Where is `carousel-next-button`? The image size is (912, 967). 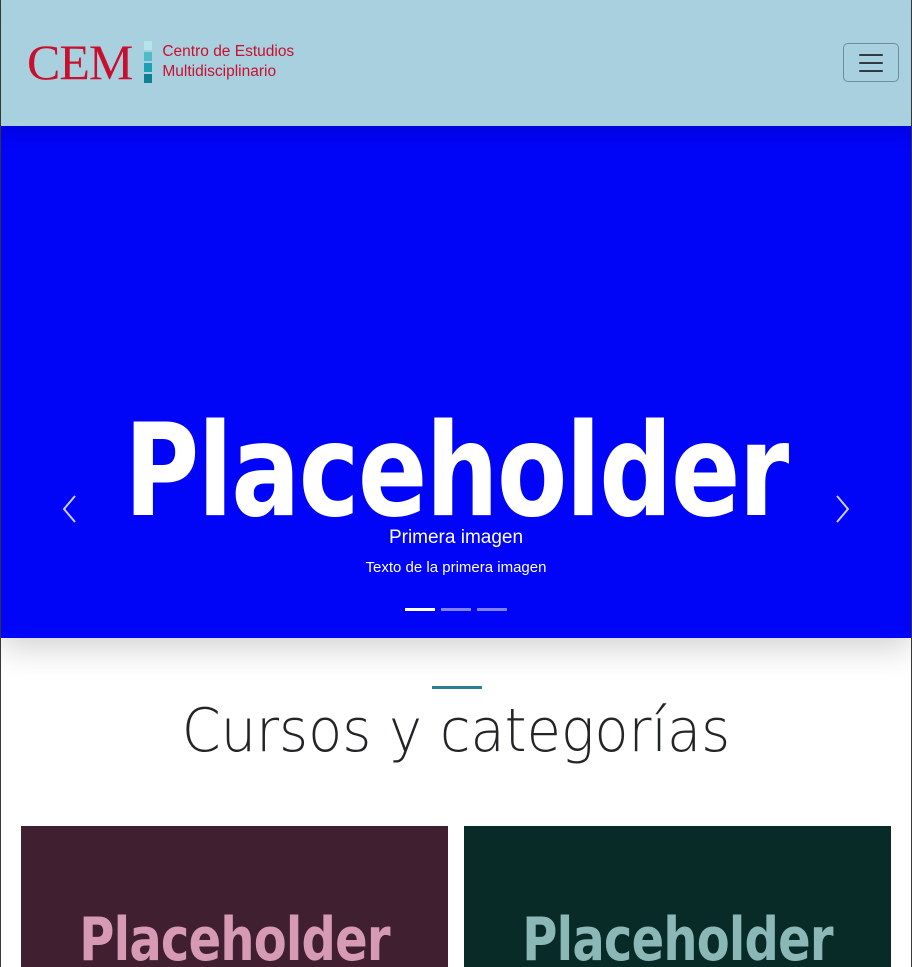
carousel-next-button is located at coordinates (842, 509).